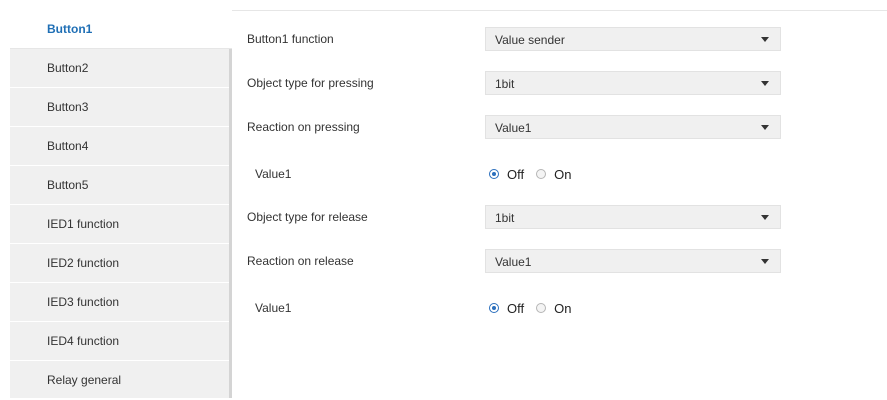  What do you see at coordinates (307, 217) in the screenshot?
I see `object-type-release-label: Object type for release` at bounding box center [307, 217].